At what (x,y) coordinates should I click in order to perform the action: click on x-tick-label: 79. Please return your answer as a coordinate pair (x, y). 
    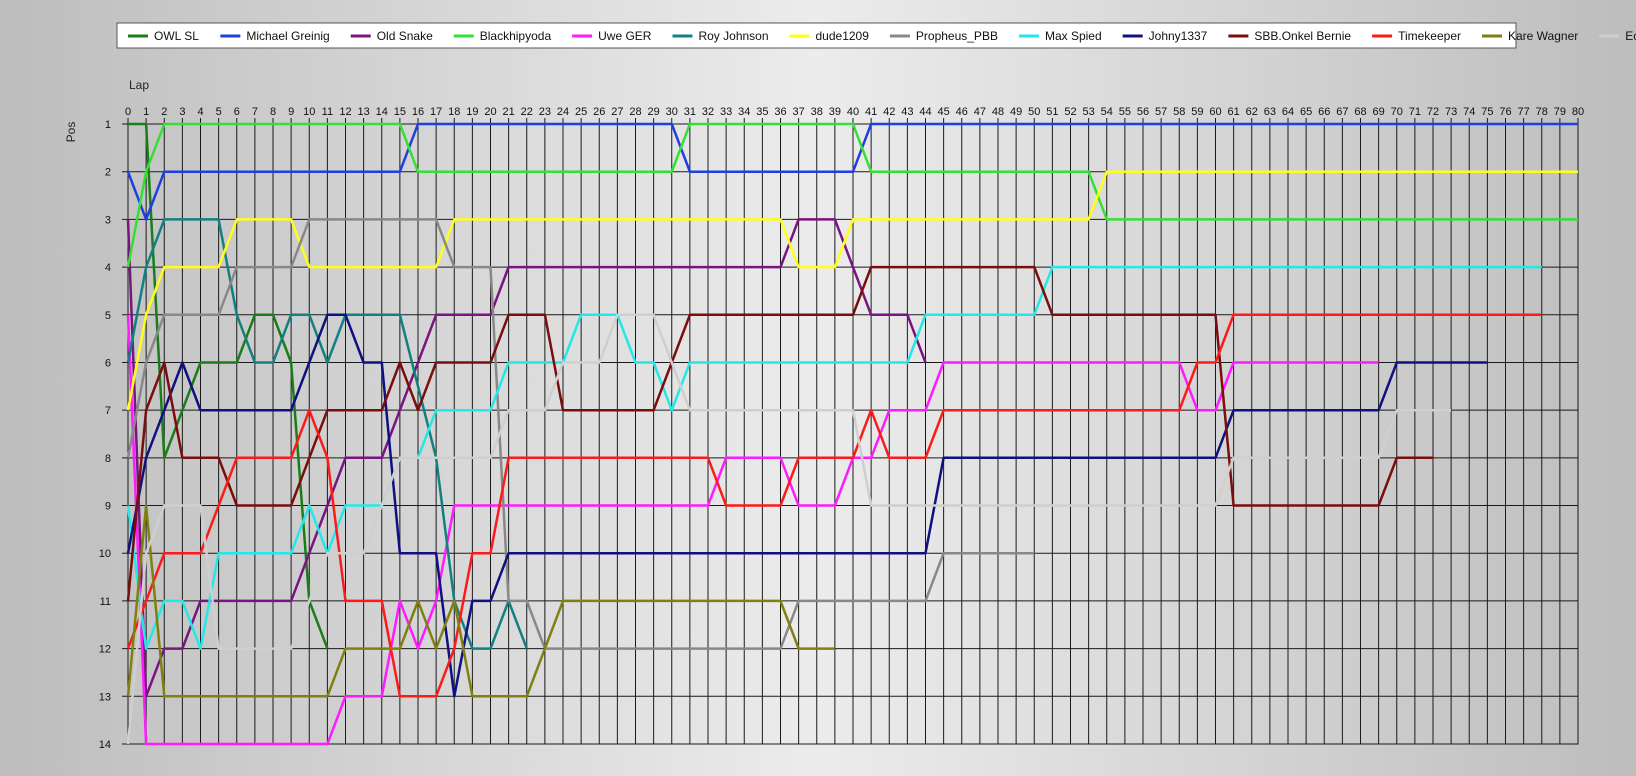
    Looking at the image, I should click on (1560, 112).